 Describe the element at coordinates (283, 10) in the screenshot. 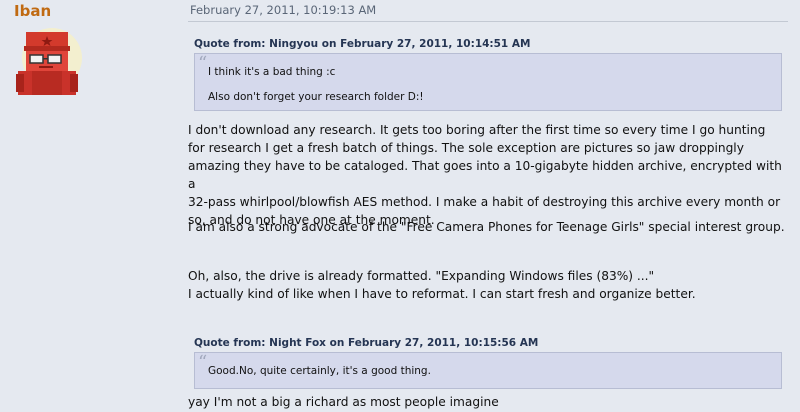

I see `post-date: February 27, 2011, 10:19:13 AM` at that location.